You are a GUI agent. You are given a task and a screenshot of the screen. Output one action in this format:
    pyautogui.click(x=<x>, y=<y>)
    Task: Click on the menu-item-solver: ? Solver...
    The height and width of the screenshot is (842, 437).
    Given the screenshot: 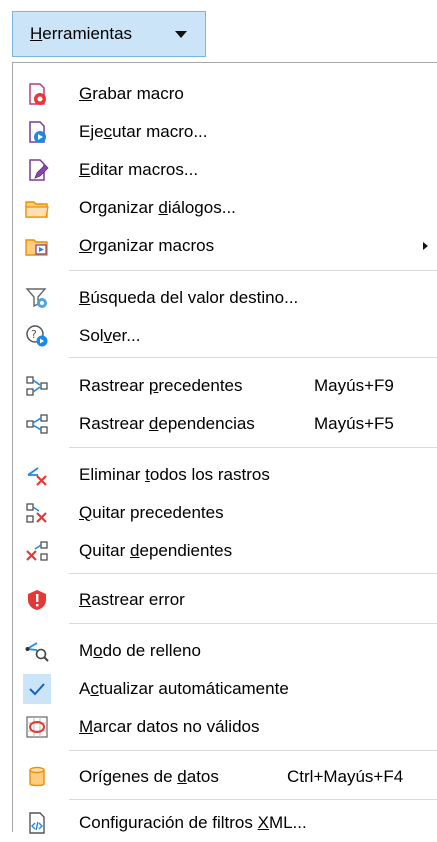 What is the action you would take?
    pyautogui.click(x=225, y=336)
    